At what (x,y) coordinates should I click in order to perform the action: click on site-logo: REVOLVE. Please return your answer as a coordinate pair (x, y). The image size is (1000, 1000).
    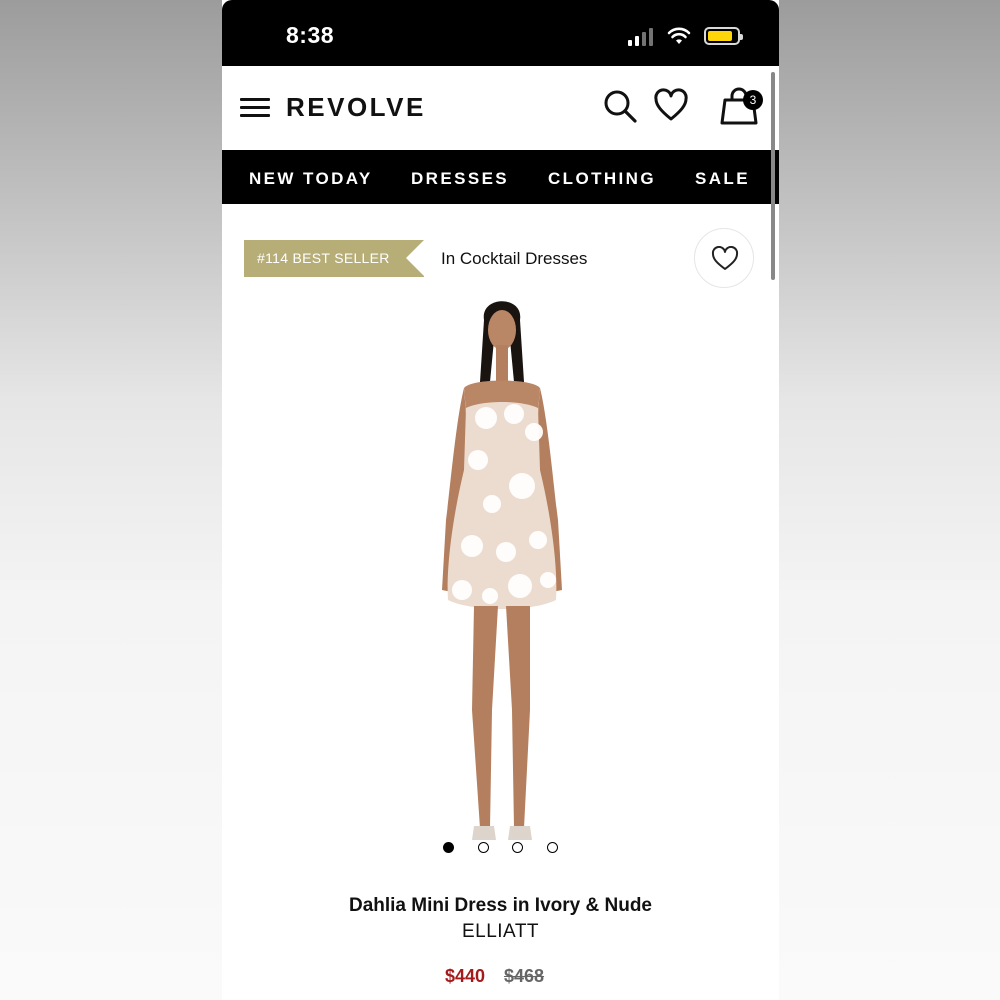
    Looking at the image, I should click on (356, 107).